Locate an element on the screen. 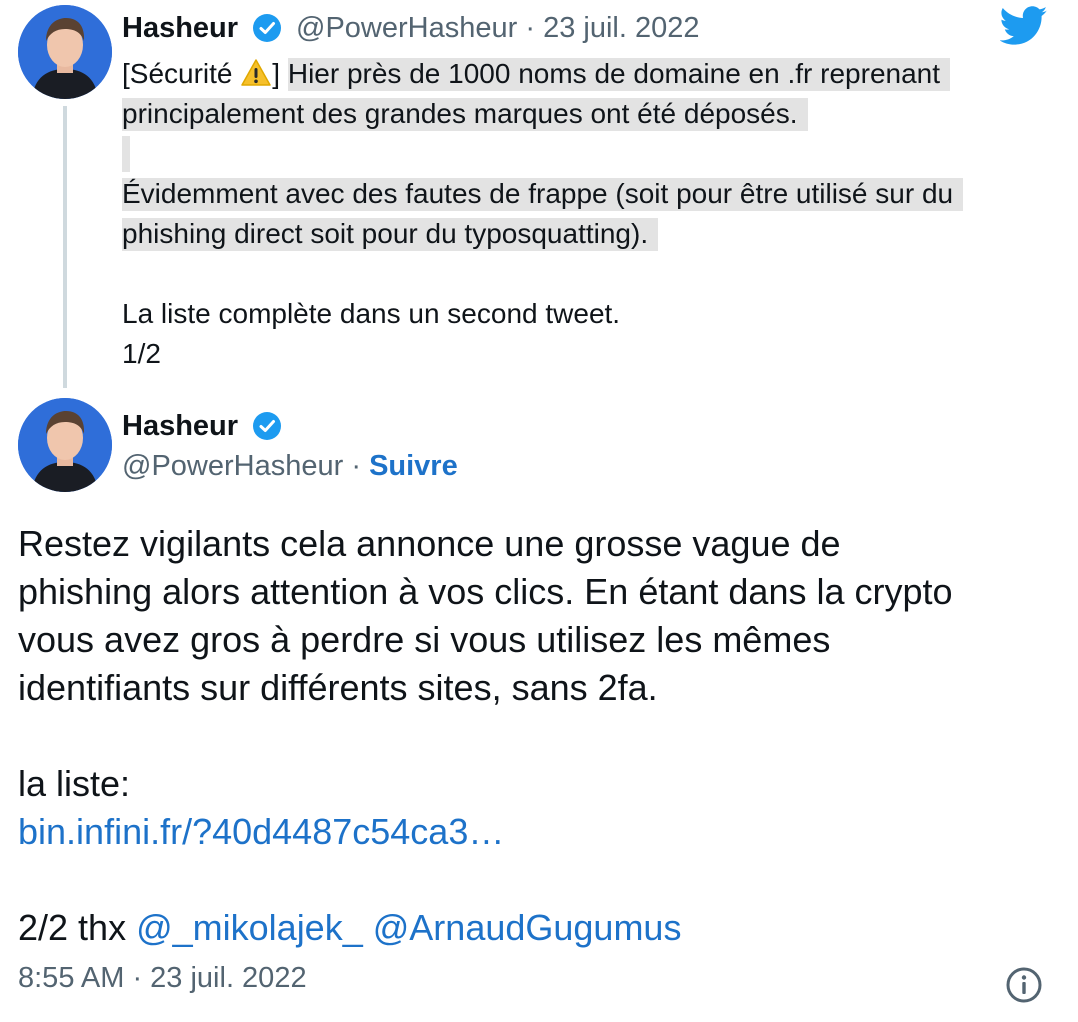 Image resolution: width=1078 pixels, height=1022 pixels. mention-link: @ArnaudGugumus is located at coordinates (527, 927).